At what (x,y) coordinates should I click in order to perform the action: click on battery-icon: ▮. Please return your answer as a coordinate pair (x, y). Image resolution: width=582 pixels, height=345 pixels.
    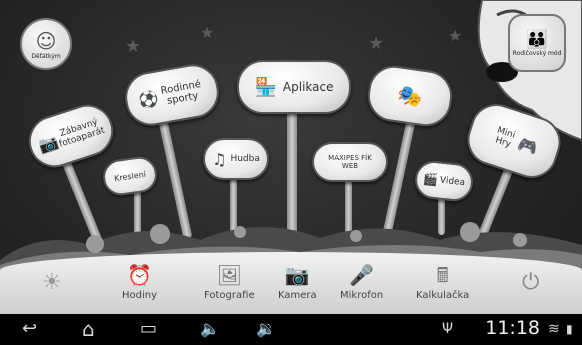
    Looking at the image, I should click on (569, 329).